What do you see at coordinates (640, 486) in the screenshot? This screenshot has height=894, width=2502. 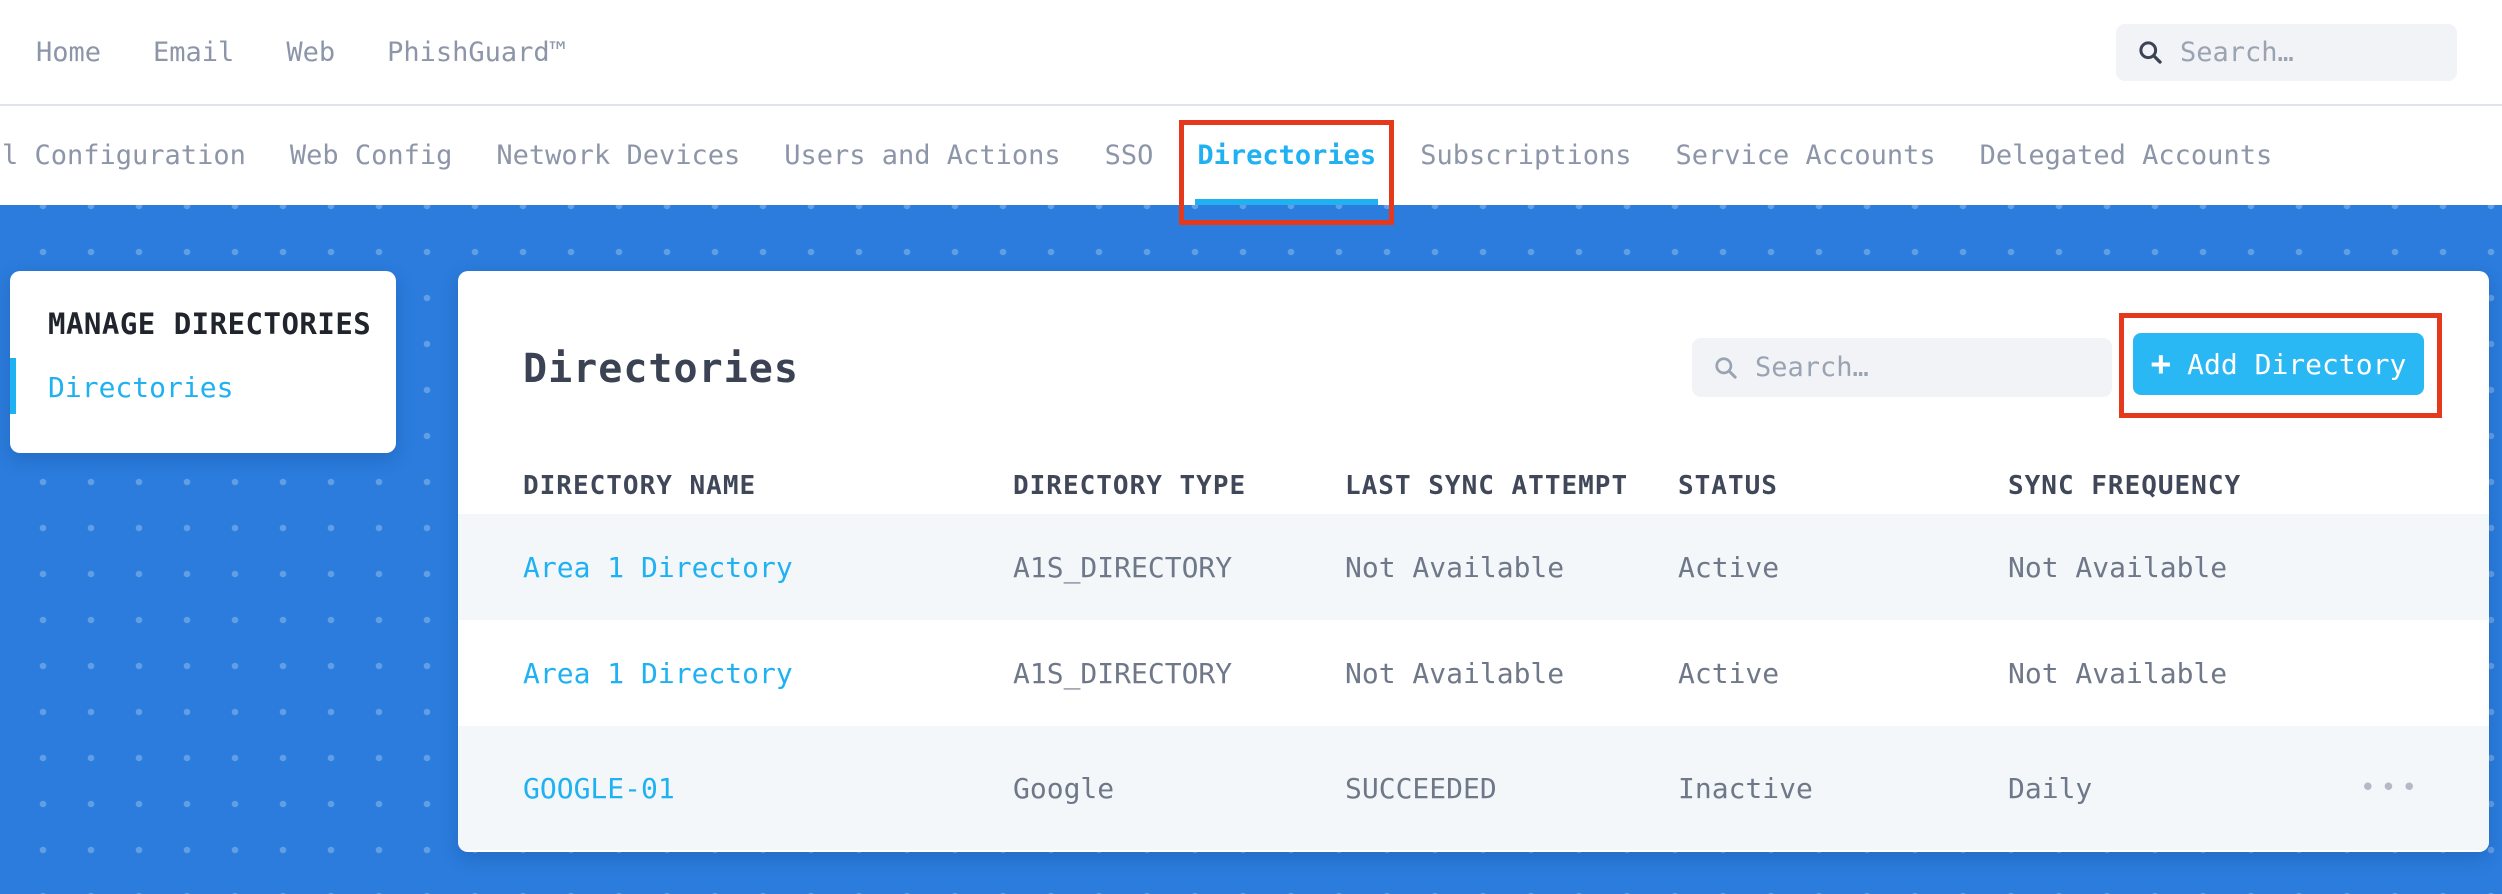 I see `column-header-directory-name: DIRECTORY NAME` at bounding box center [640, 486].